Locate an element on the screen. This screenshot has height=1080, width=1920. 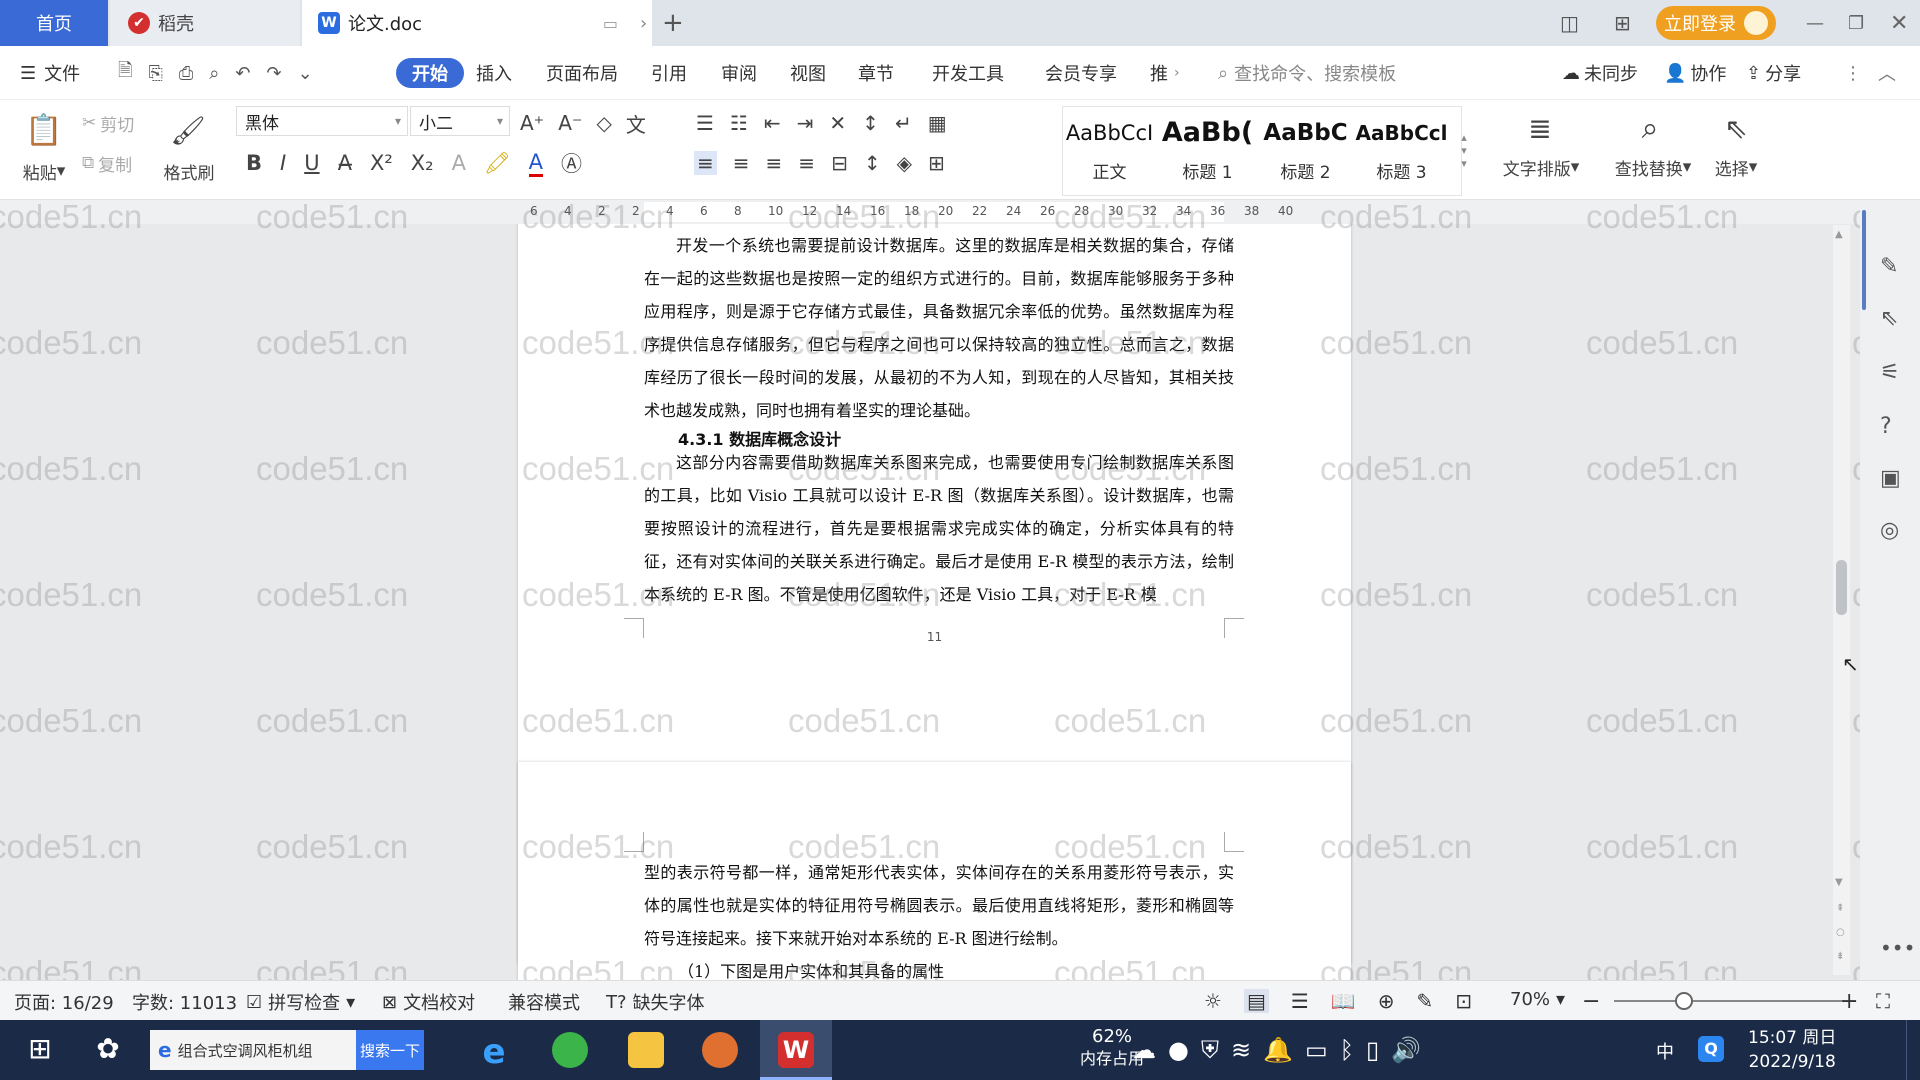
page-indicator: 页面: 16/29 is located at coordinates (64, 1002).